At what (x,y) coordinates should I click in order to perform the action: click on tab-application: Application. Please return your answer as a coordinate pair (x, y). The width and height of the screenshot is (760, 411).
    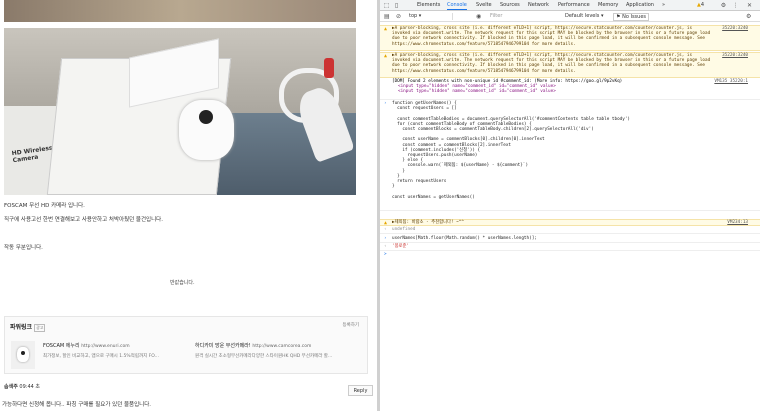
    Looking at the image, I should click on (640, 5).